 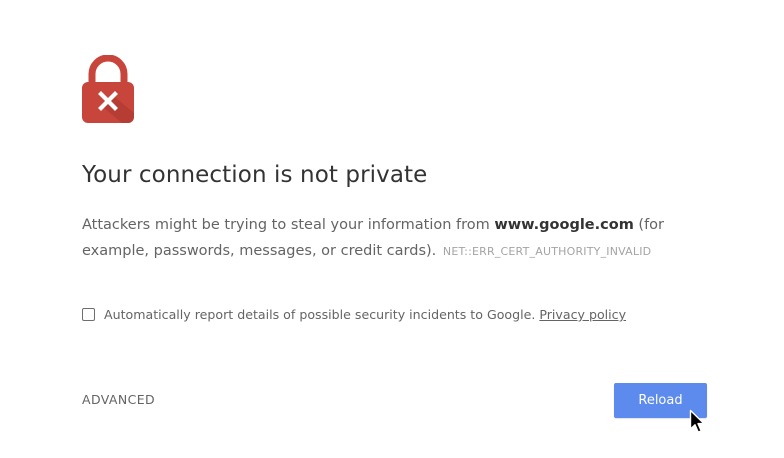 I want to click on privacy-policy-link: Privacy policy, so click(x=582, y=314).